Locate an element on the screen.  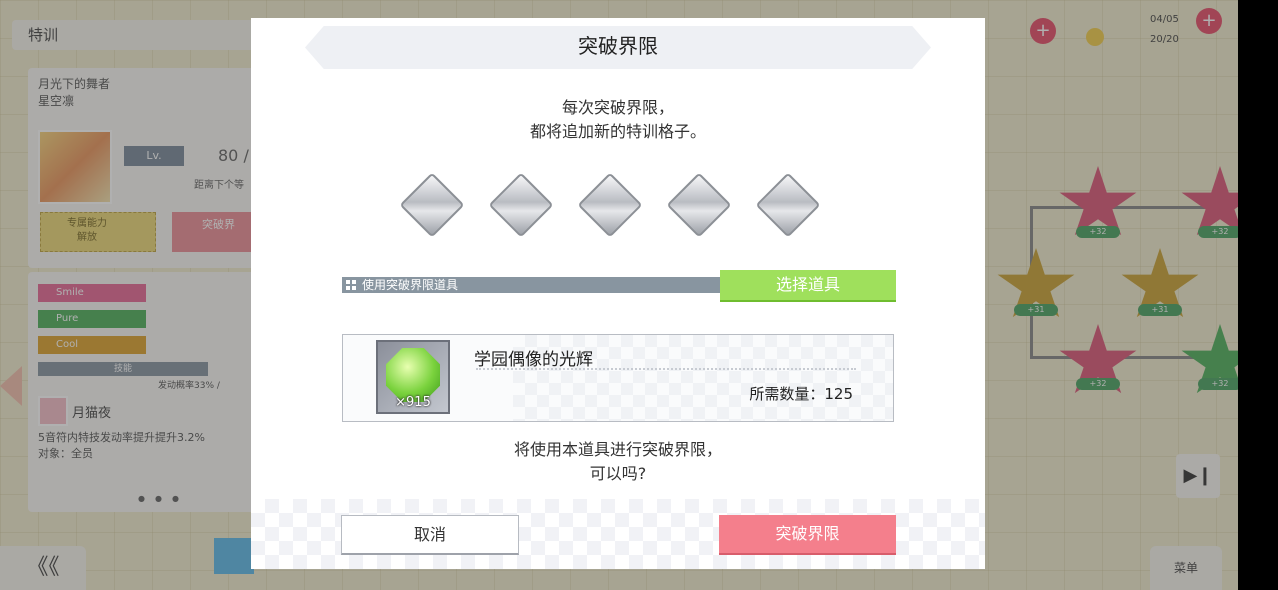
confirm-line: 将使用本道具进行突破界限， is located at coordinates (617, 449).